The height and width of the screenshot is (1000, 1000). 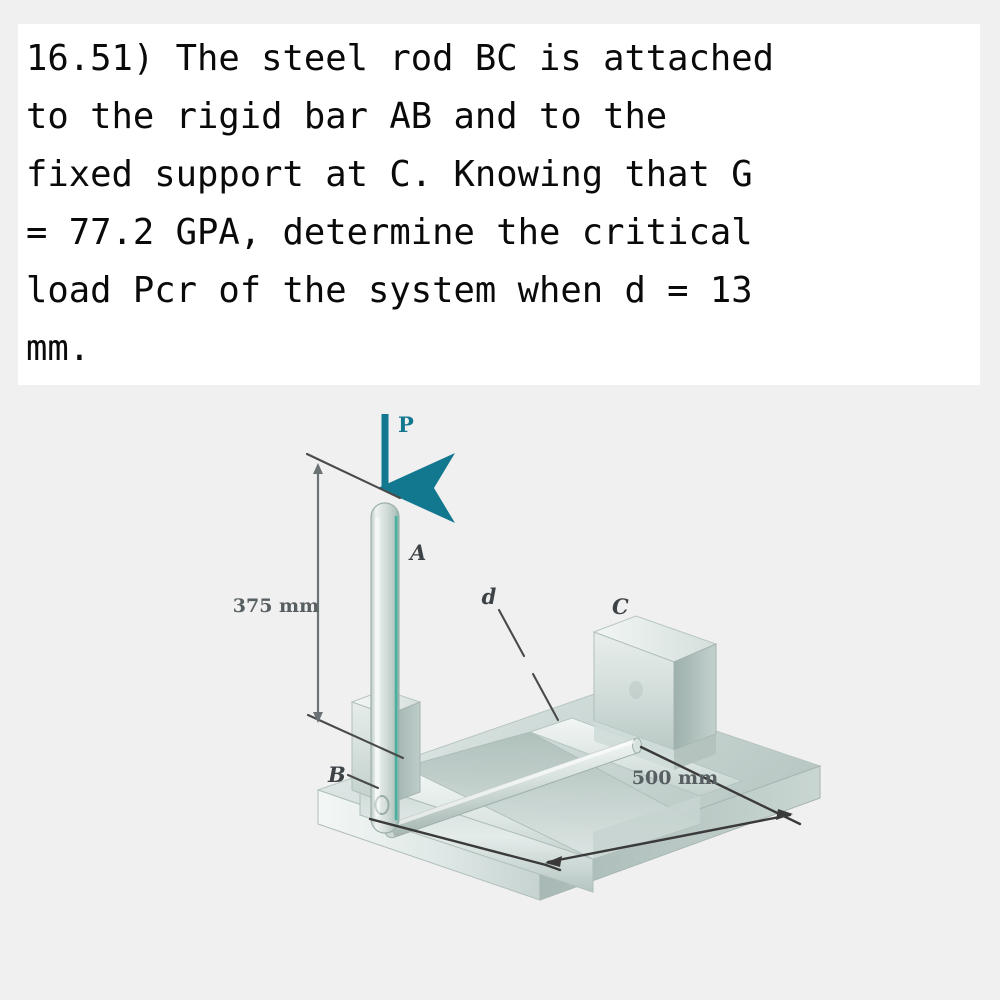 I want to click on diameter-leader-d: d, so click(x=521, y=653).